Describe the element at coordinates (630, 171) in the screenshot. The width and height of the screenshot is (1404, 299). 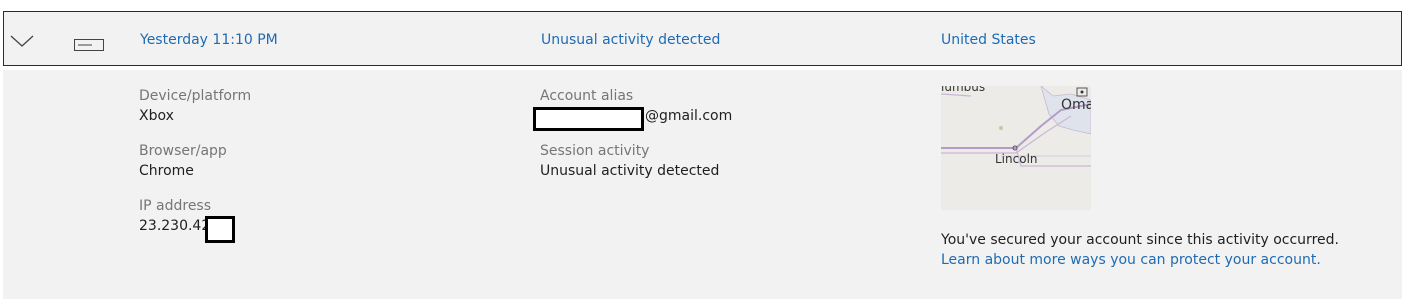
I see `session-activity-value: Unusual activity detected` at that location.